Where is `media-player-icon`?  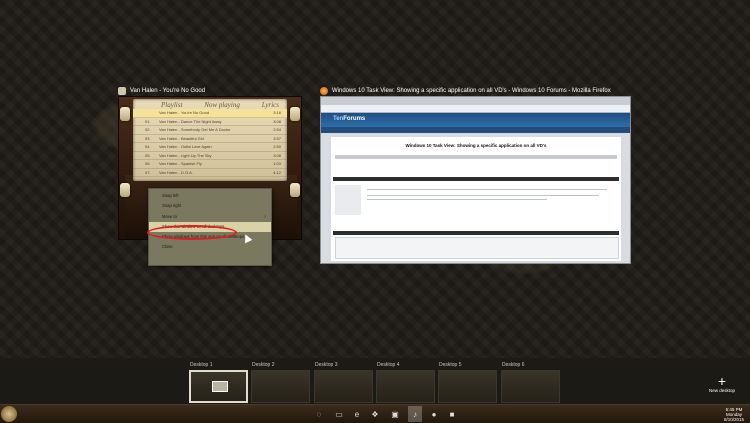 media-player-icon is located at coordinates (122, 91).